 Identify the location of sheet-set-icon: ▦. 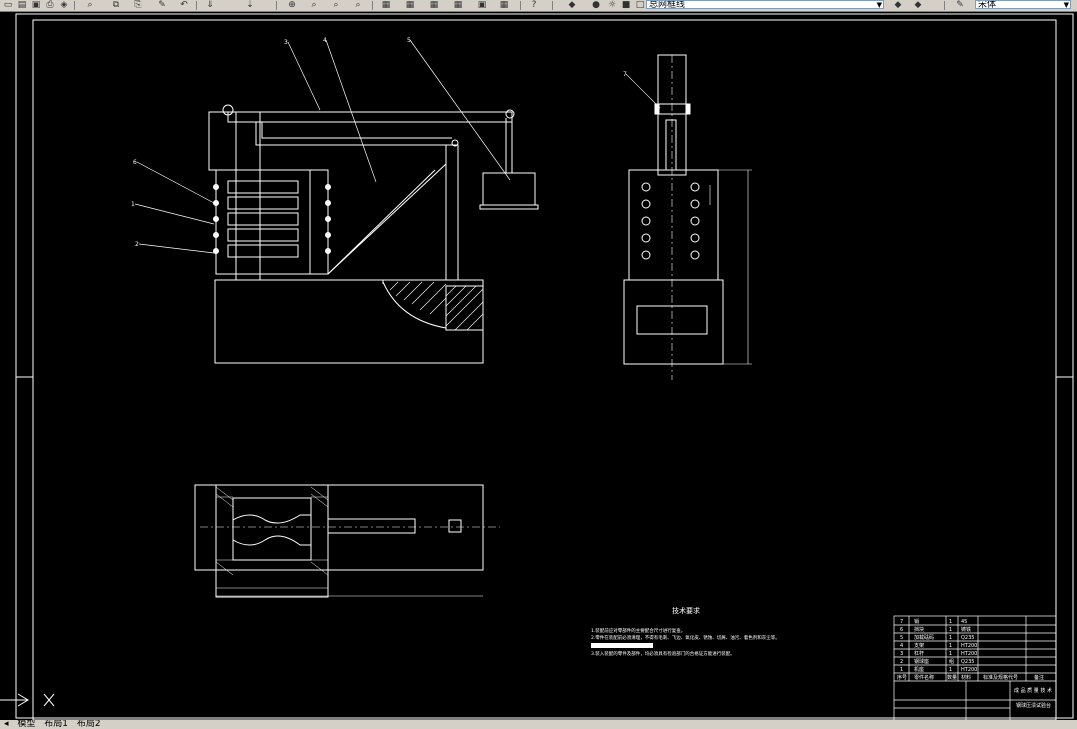
(458, 5).